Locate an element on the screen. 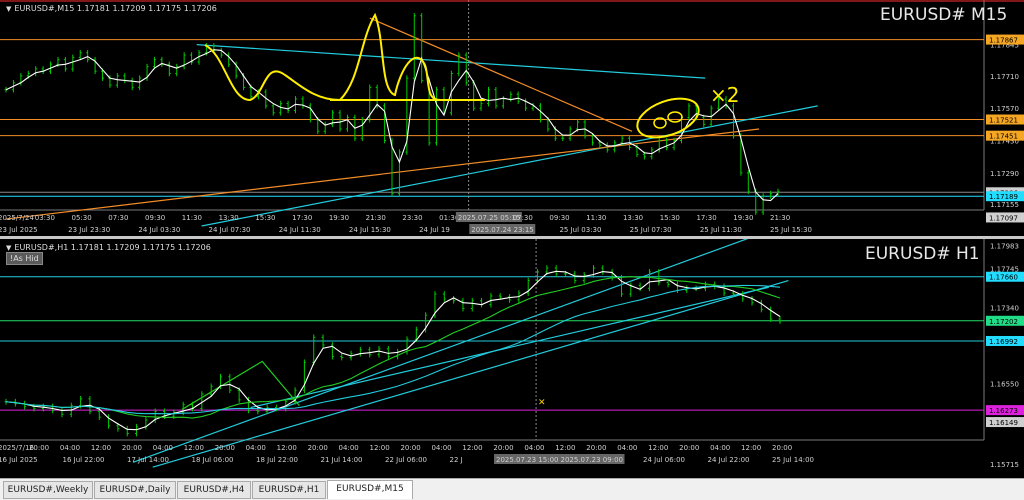  tab-daily: EURUSD#,Daily is located at coordinates (135, 490).